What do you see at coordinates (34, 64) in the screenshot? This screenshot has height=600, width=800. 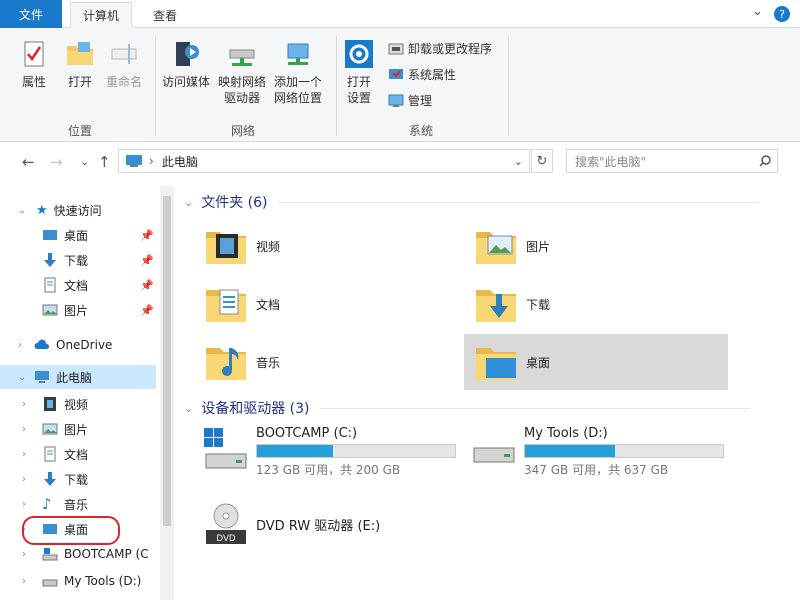 I see `properties-button: 属性` at bounding box center [34, 64].